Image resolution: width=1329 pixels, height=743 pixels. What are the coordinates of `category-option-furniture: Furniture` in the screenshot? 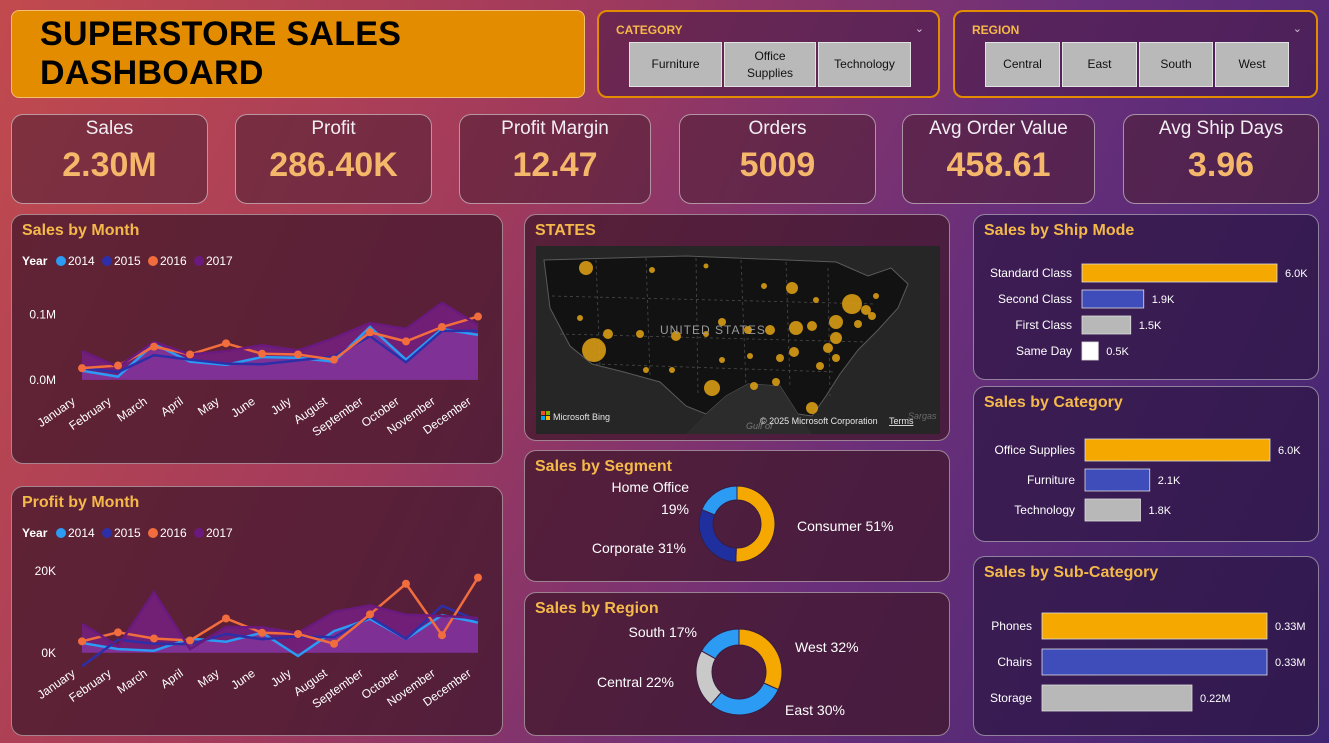 It's located at (675, 64).